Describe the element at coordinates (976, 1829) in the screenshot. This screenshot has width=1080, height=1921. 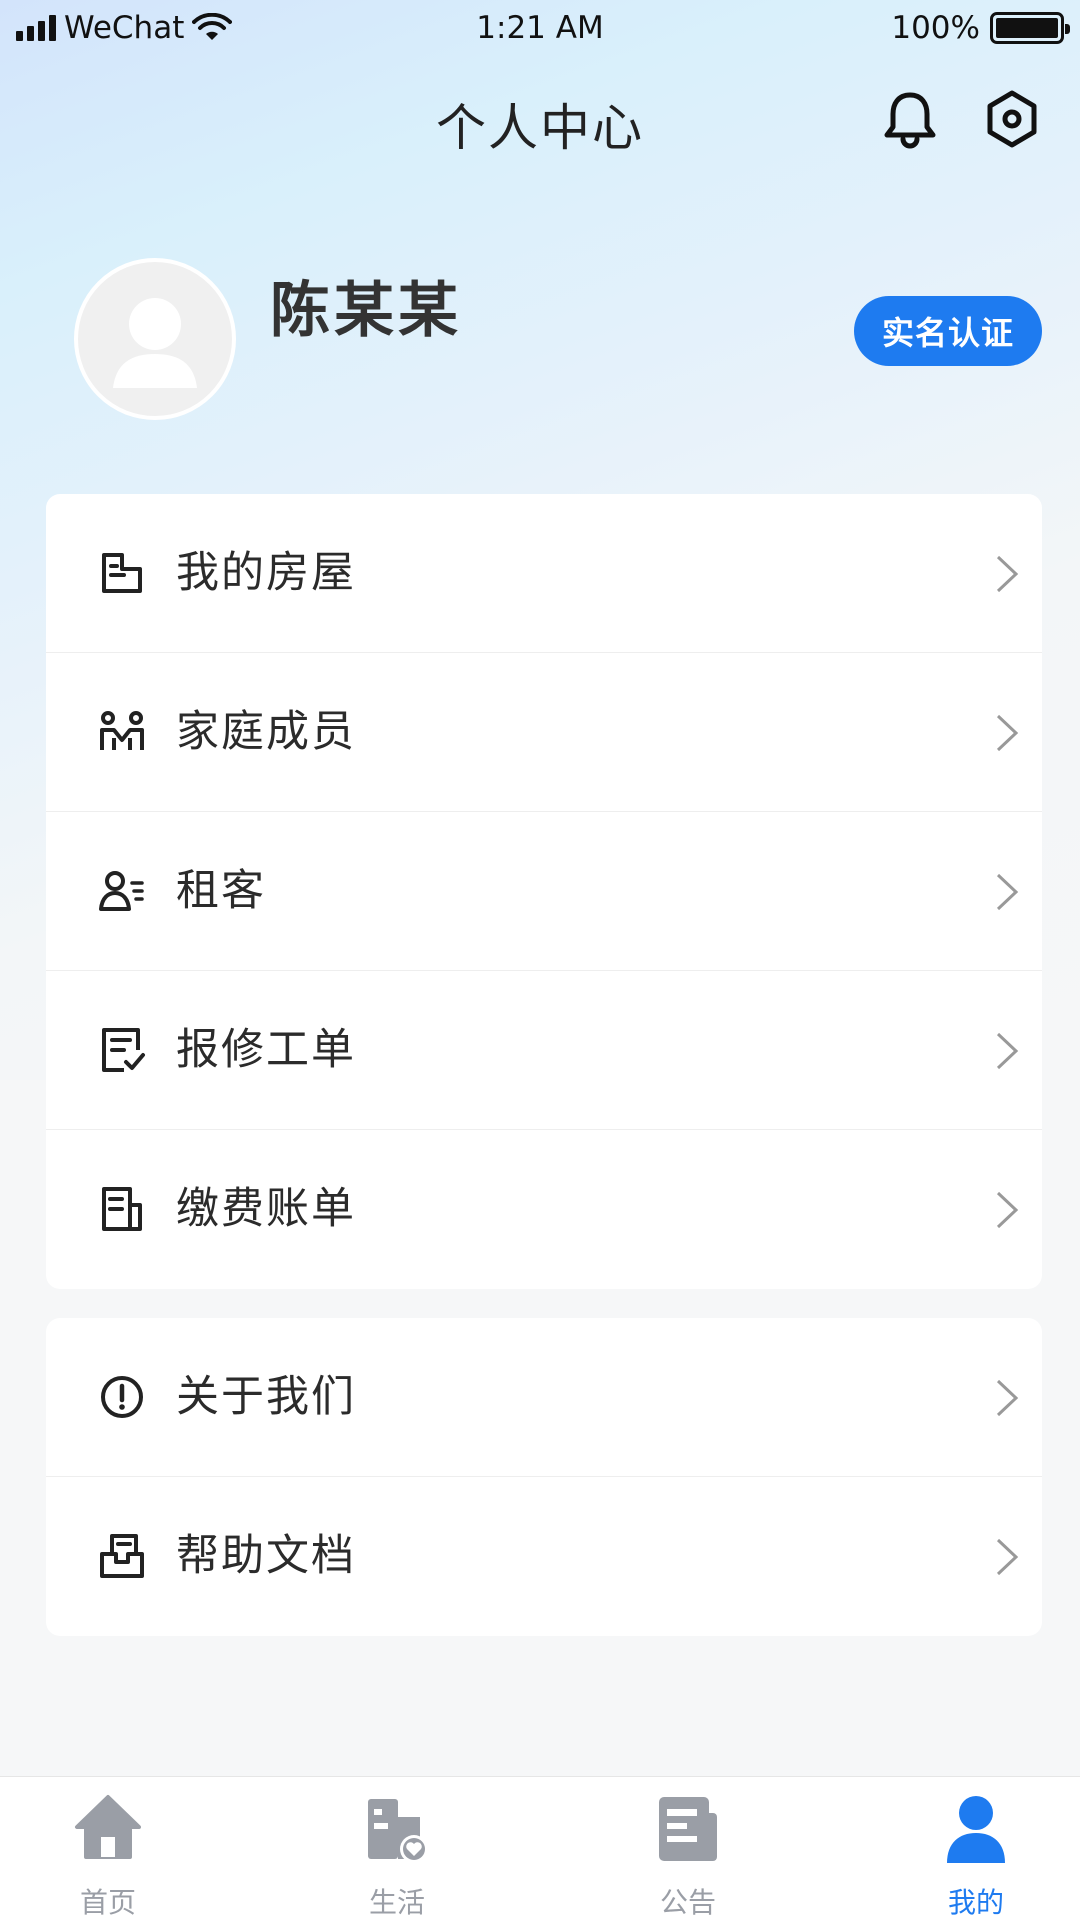
I see `user-icon` at that location.